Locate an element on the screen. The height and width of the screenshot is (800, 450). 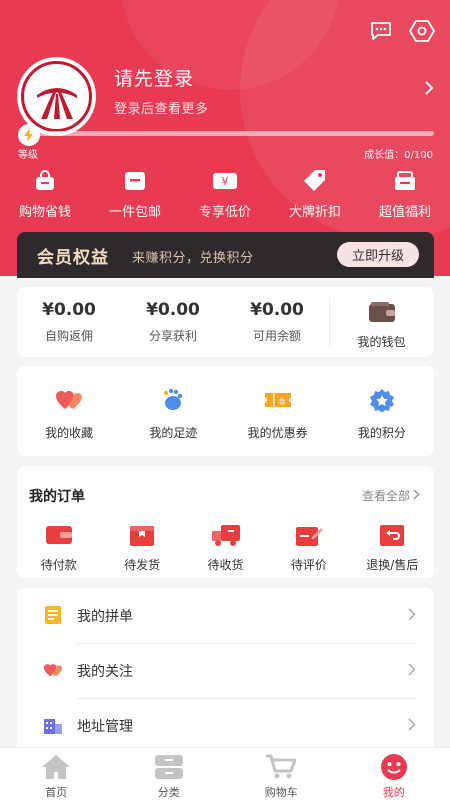
perk-item: 购物省钱 is located at coordinates (45, 194).